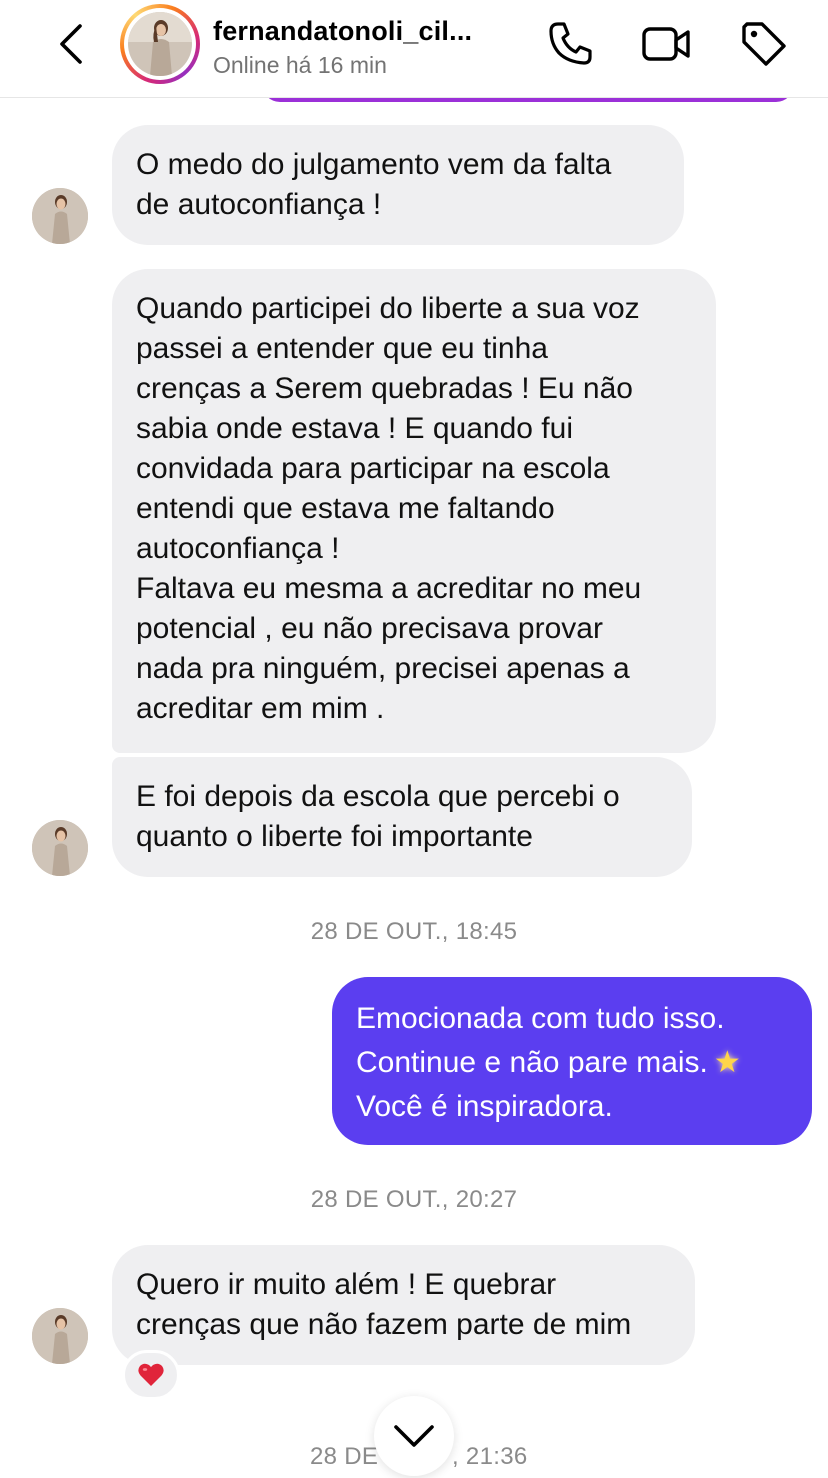 The image size is (828, 1478). What do you see at coordinates (414, 1199) in the screenshot?
I see `timestamp: 28 DE OUT., 20:27` at bounding box center [414, 1199].